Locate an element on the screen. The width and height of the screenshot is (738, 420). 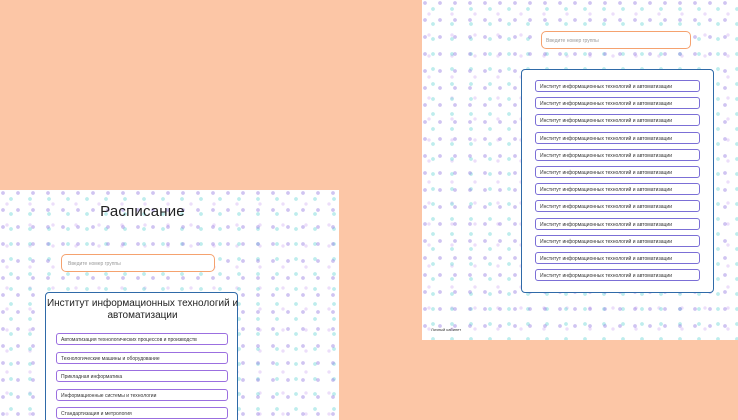
direction-item: Технологические машины и оборудование is located at coordinates (142, 357).